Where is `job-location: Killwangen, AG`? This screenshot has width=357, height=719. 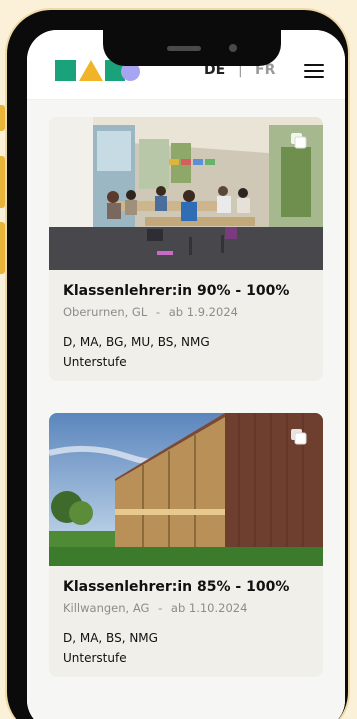
job-location: Killwangen, AG is located at coordinates (106, 608).